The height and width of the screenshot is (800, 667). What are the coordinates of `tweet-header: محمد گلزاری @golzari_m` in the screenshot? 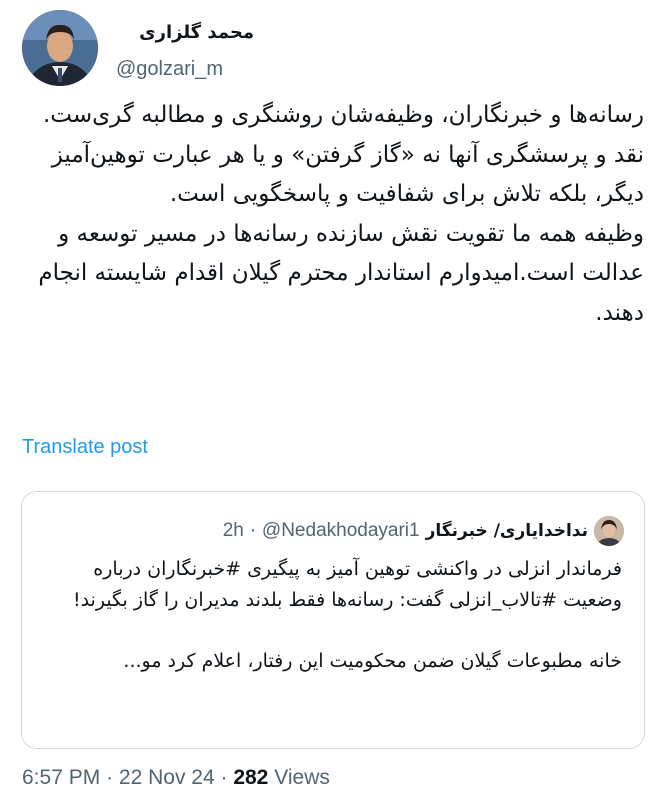 It's located at (138, 50).